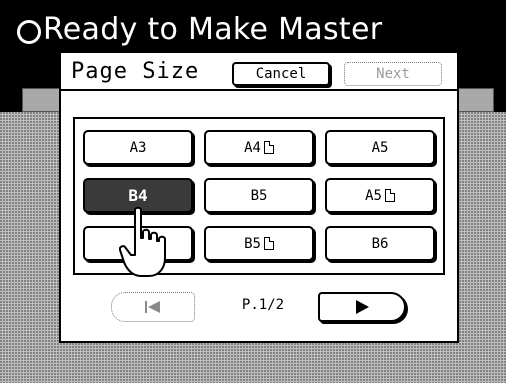 This screenshot has width=506, height=383. Describe the element at coordinates (138, 195) in the screenshot. I see `size-label: B4` at that location.